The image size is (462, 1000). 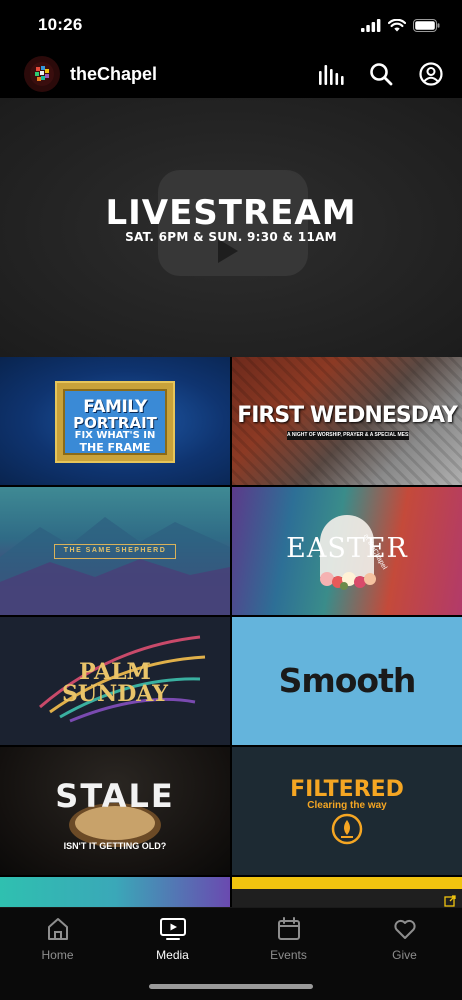 I want to click on media-tile-palm-sunday: PALM SUNDAY, so click(x=115, y=681).